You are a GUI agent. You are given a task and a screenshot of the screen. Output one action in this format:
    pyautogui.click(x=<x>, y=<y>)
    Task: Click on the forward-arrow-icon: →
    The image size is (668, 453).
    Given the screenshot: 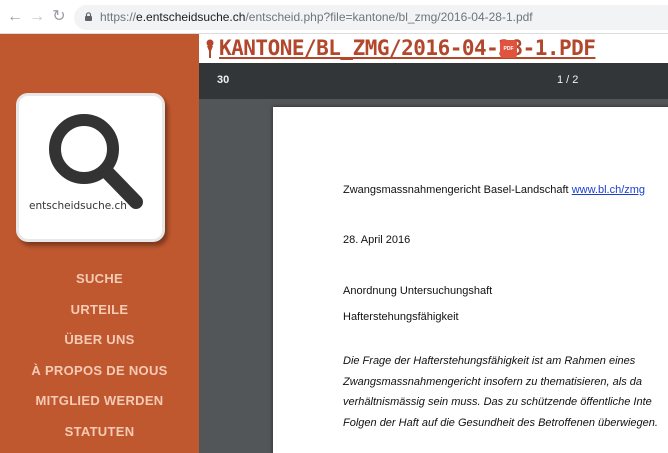 What is the action you would take?
    pyautogui.click(x=37, y=17)
    